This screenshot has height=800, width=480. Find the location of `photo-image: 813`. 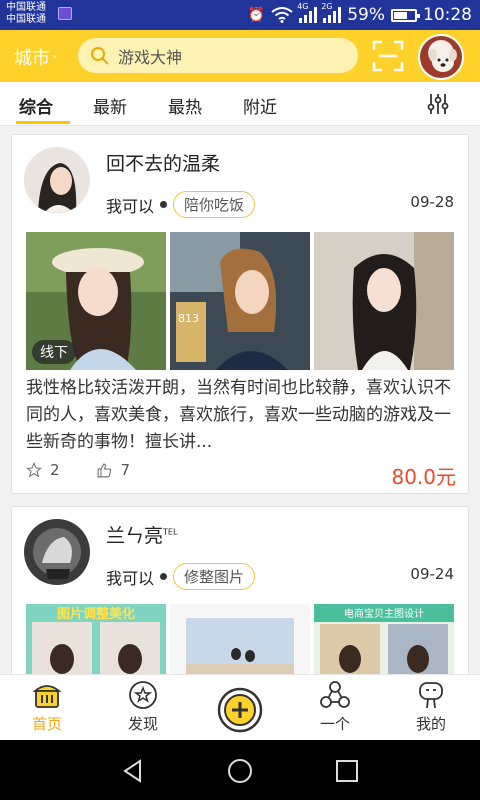

photo-image: 813 is located at coordinates (240, 301).